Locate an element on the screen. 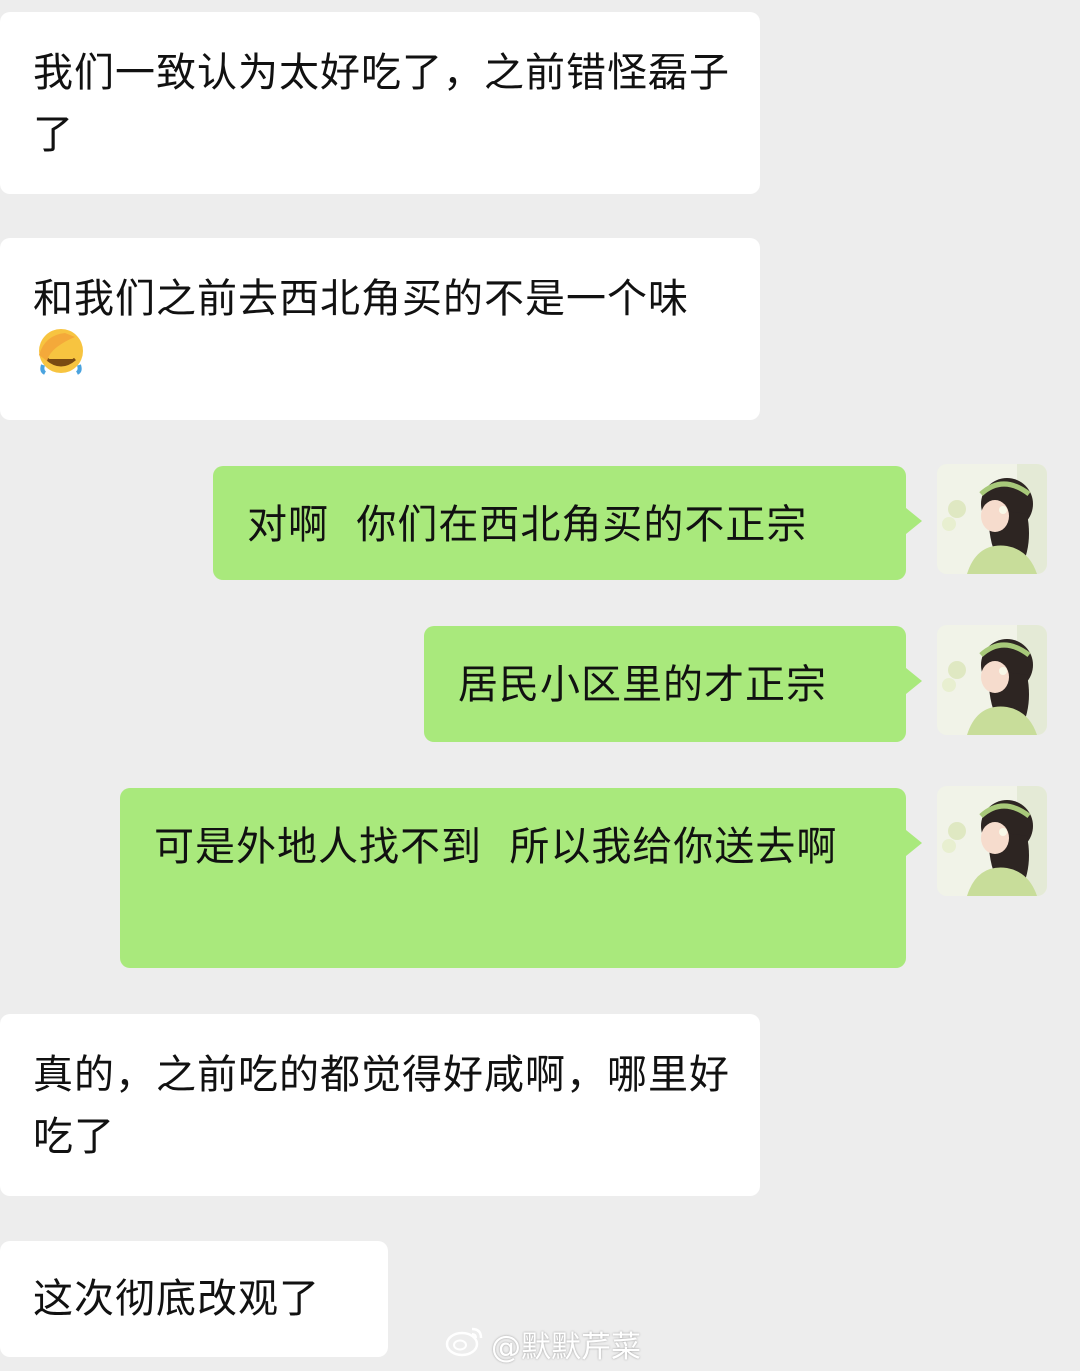 The height and width of the screenshot is (1371, 1080). message-text: 对啊 你们在西北角买的不正宗 is located at coordinates (527, 525).